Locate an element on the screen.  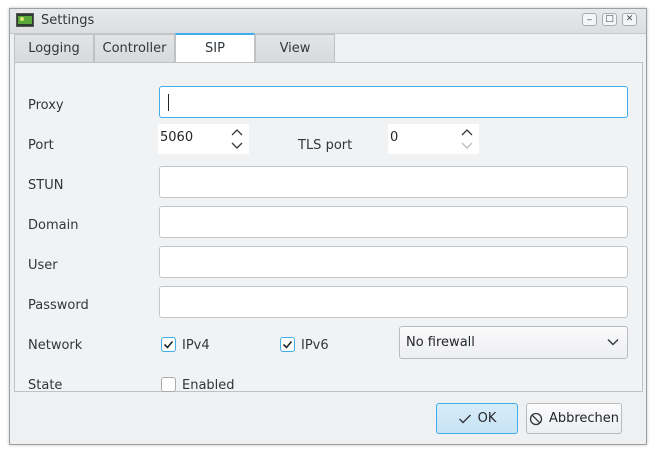
tab-sip: SIP is located at coordinates (215, 47).